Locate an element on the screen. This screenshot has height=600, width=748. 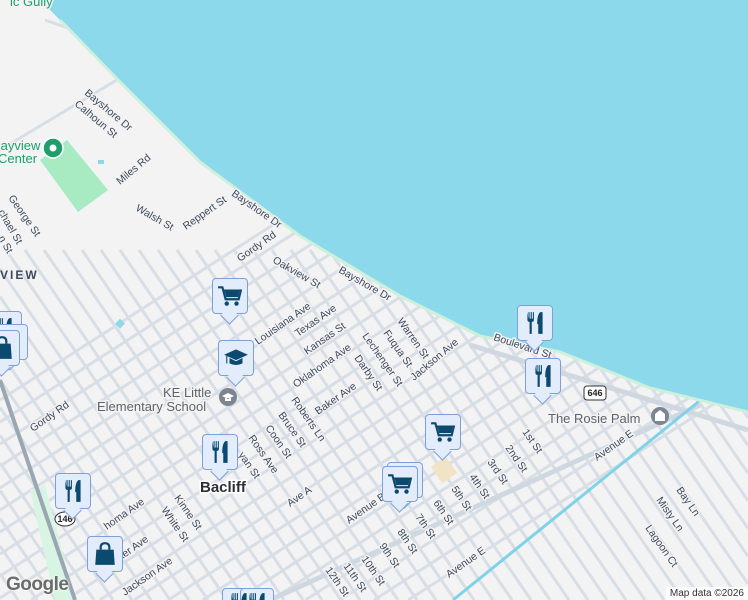
pond is located at coordinates (101, 162).